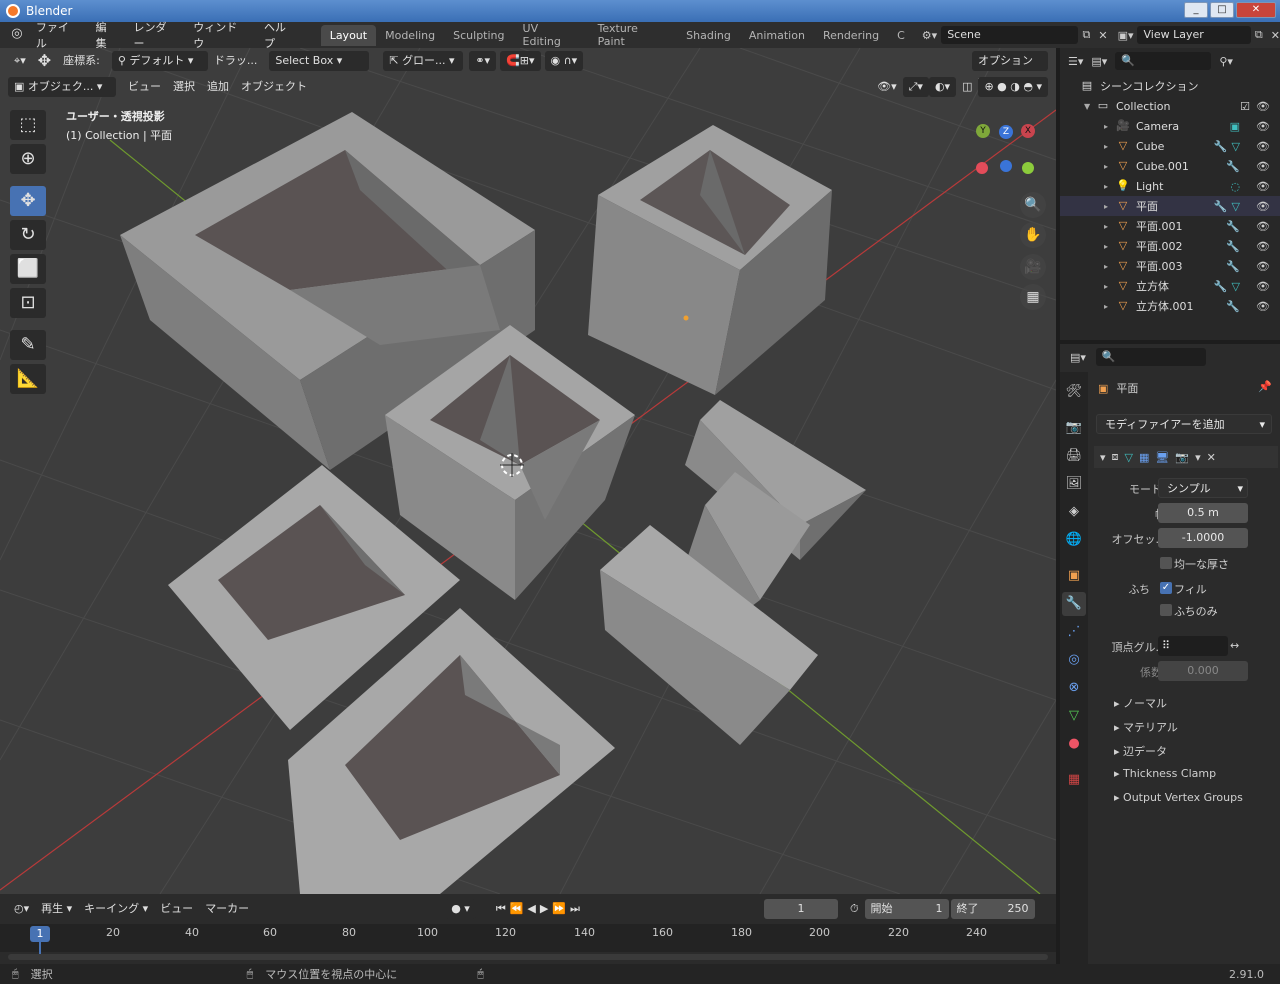  Describe the element at coordinates (56, 909) in the screenshot. I see `menu-playback: 再生 ▾` at that location.